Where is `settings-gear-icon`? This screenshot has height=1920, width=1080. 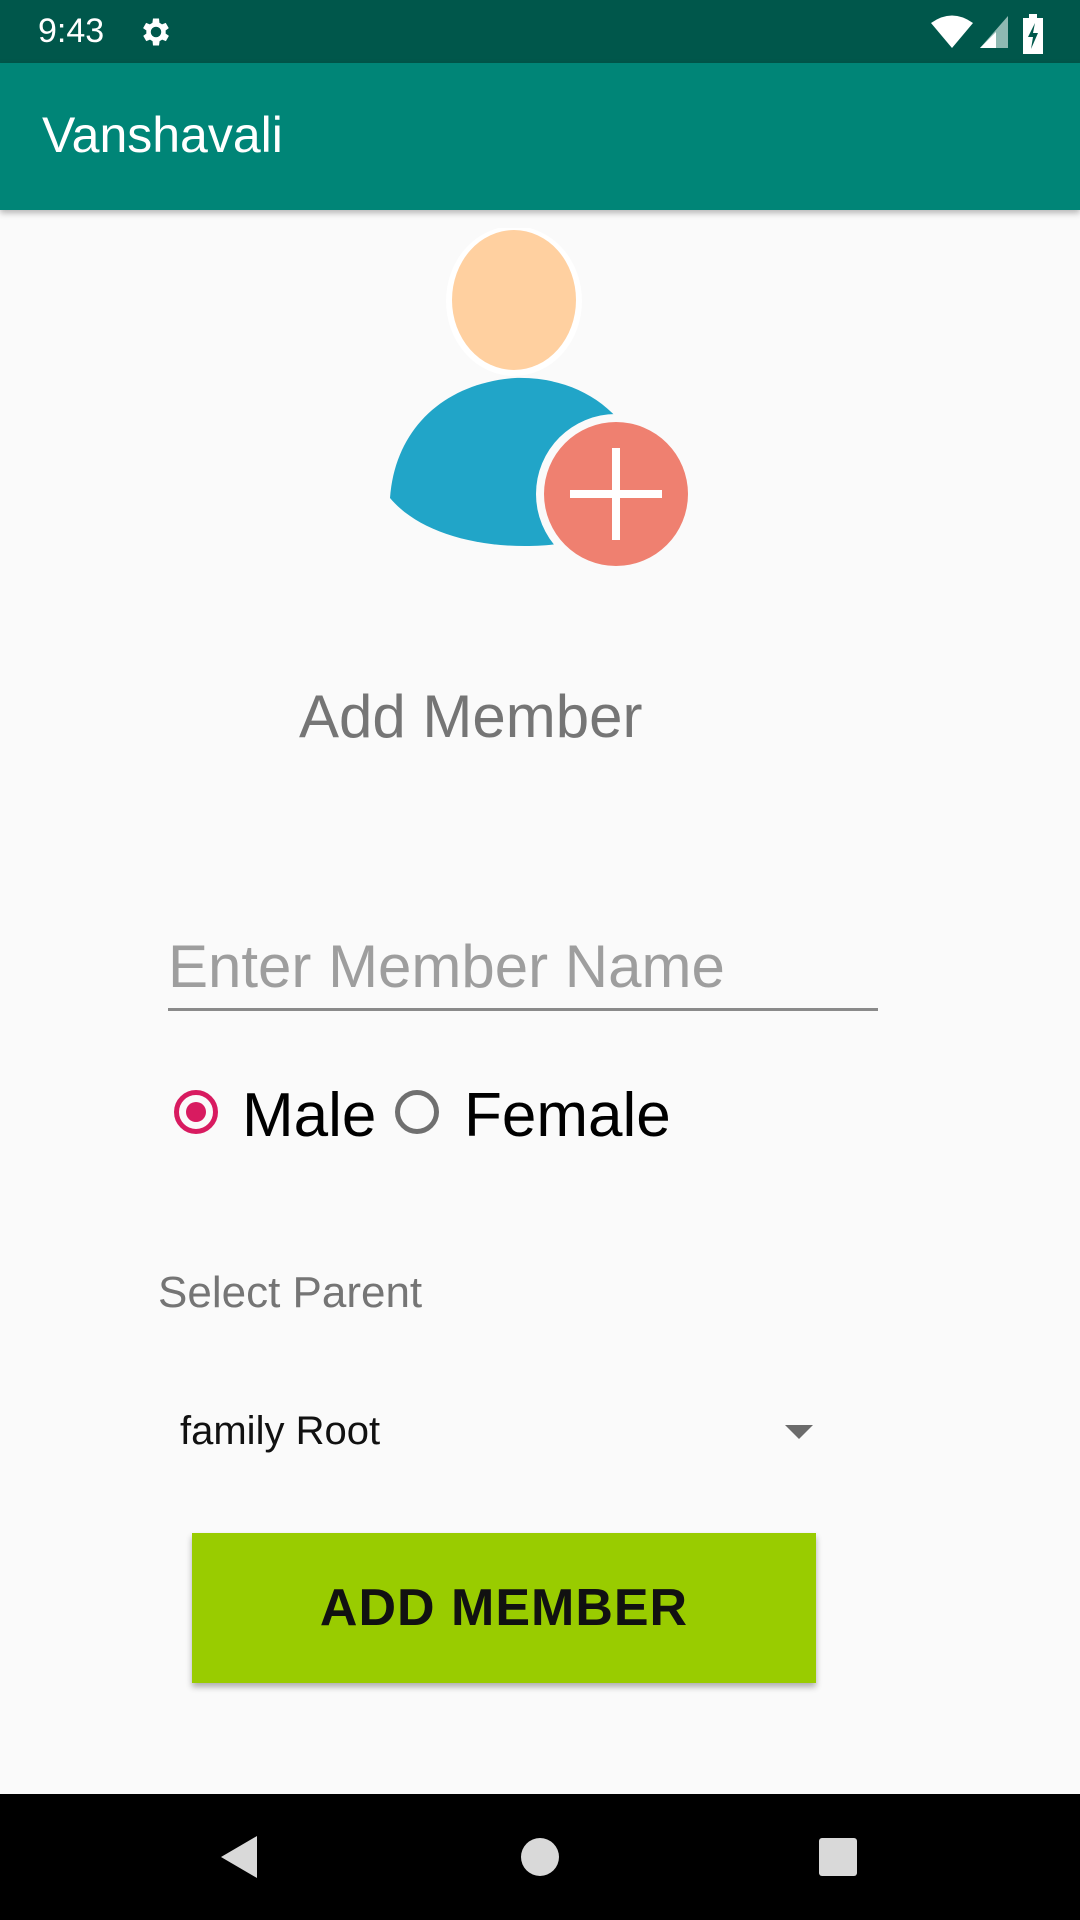 settings-gear-icon is located at coordinates (156, 32).